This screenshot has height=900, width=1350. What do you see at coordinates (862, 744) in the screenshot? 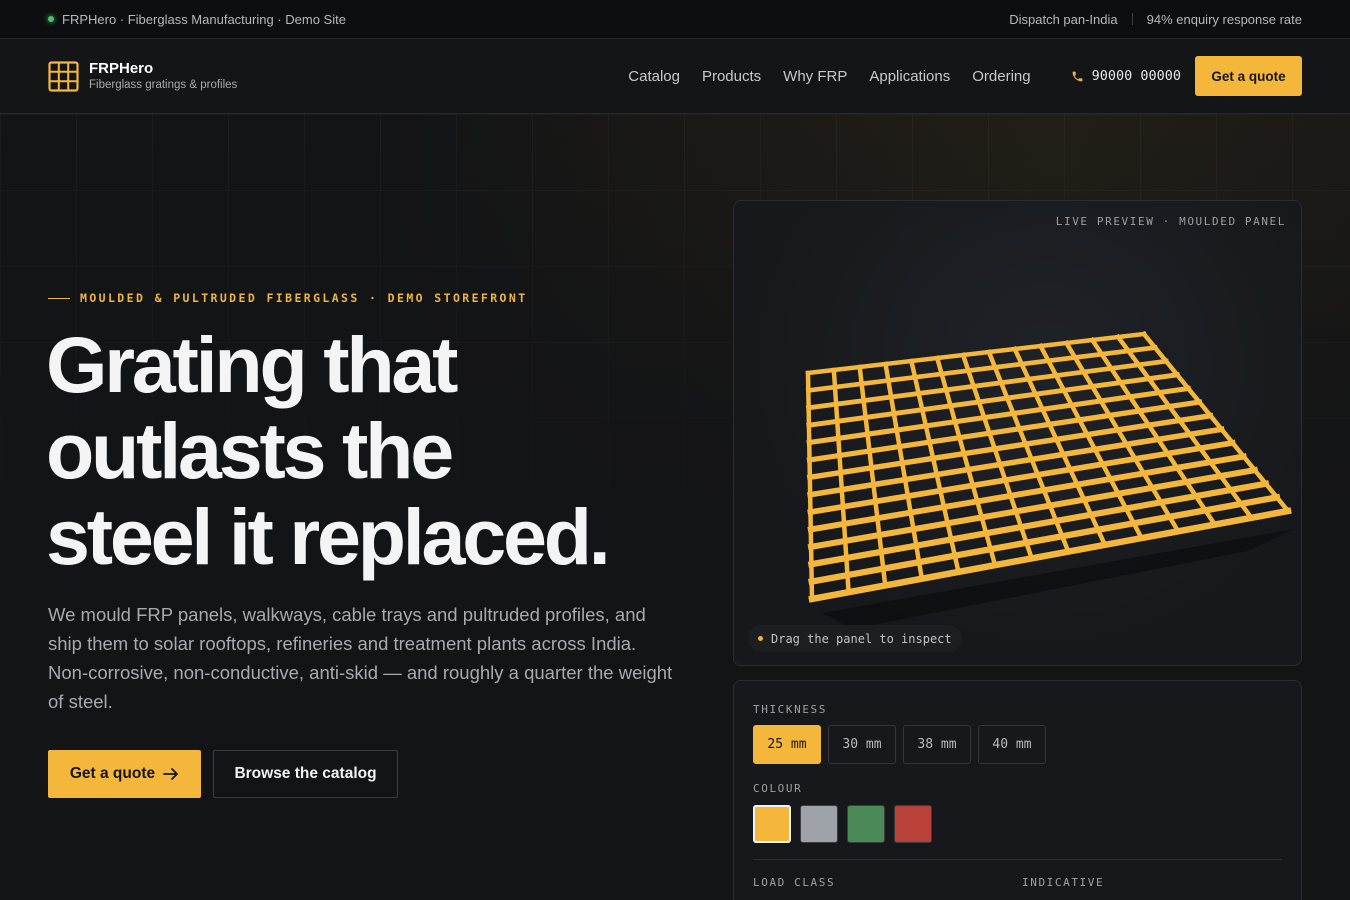
I see `thickness-option-30: 30 mm` at bounding box center [862, 744].